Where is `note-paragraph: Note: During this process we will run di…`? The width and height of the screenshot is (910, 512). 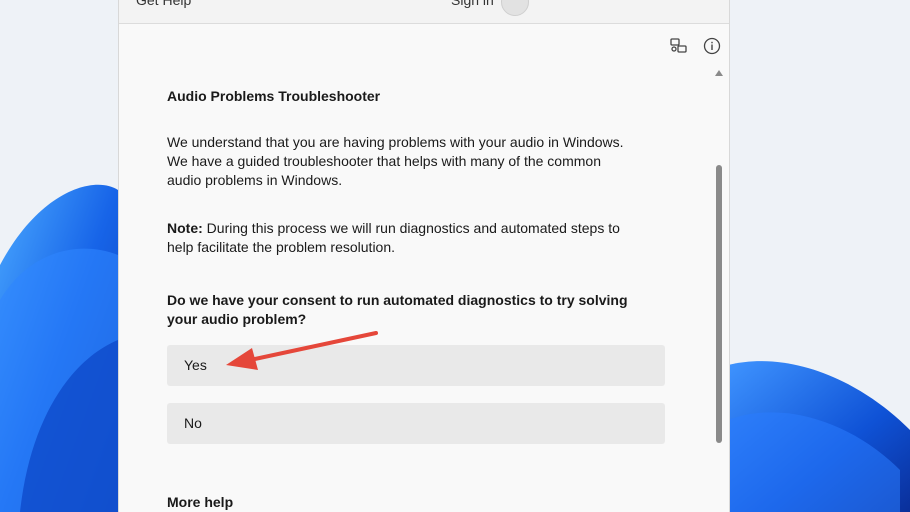
note-paragraph: Note: During this process we will run di… is located at coordinates (402, 238).